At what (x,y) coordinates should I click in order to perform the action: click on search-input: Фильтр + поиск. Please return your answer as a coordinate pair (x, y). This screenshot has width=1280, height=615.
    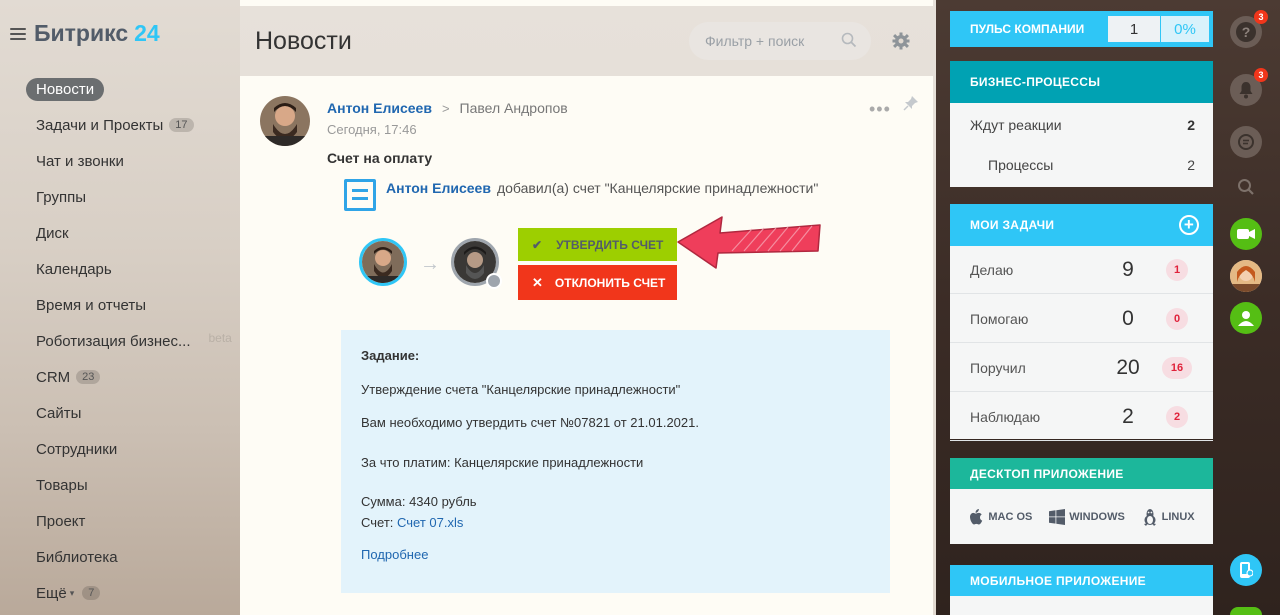
    Looking at the image, I should click on (780, 41).